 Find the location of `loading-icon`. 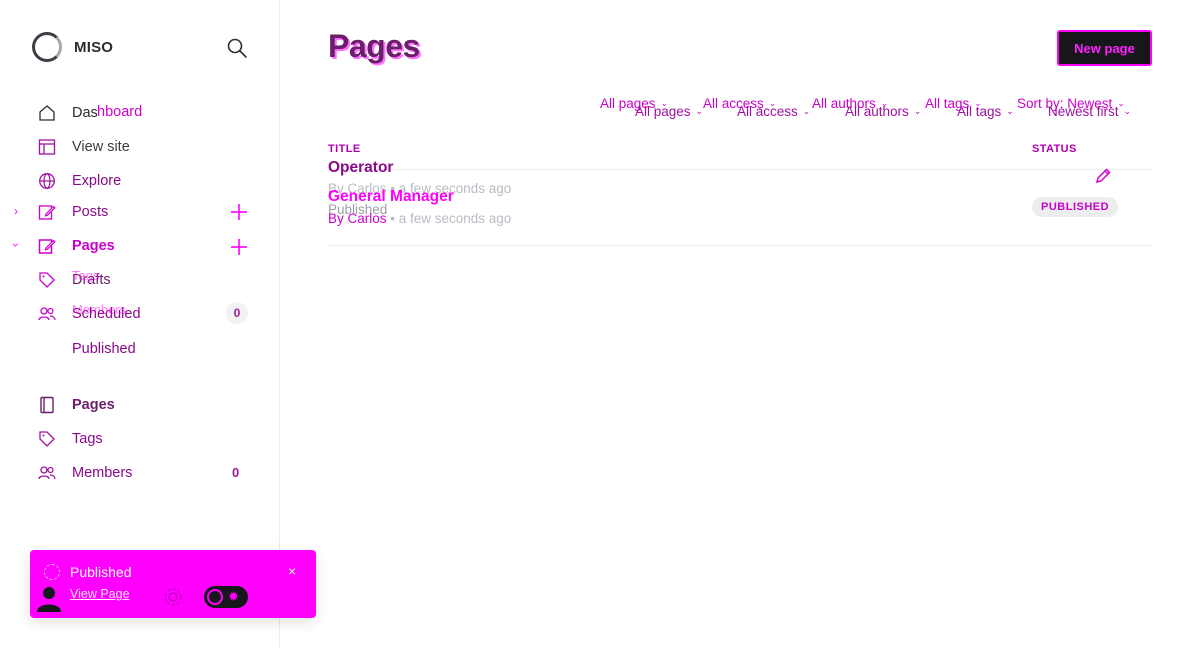

loading-icon is located at coordinates (52, 572).